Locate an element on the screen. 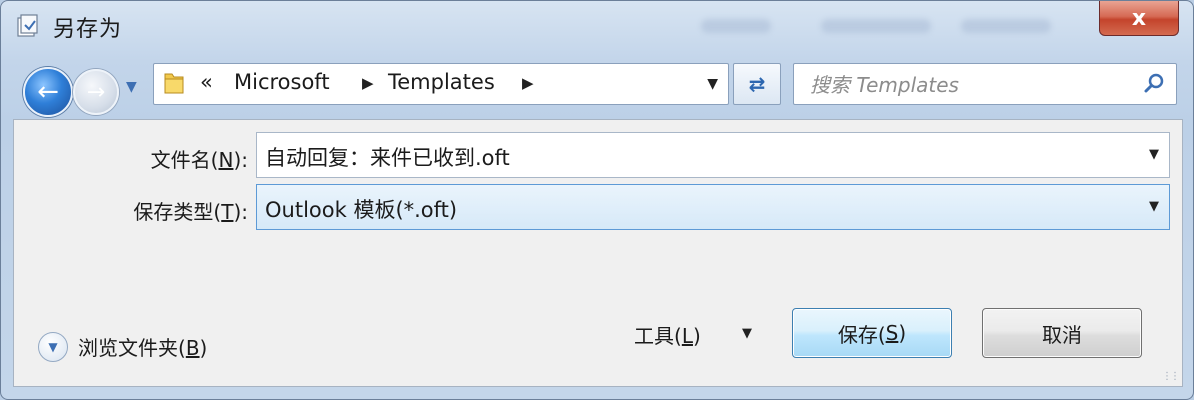  breadcrumb-templates: Templates is located at coordinates (441, 82).